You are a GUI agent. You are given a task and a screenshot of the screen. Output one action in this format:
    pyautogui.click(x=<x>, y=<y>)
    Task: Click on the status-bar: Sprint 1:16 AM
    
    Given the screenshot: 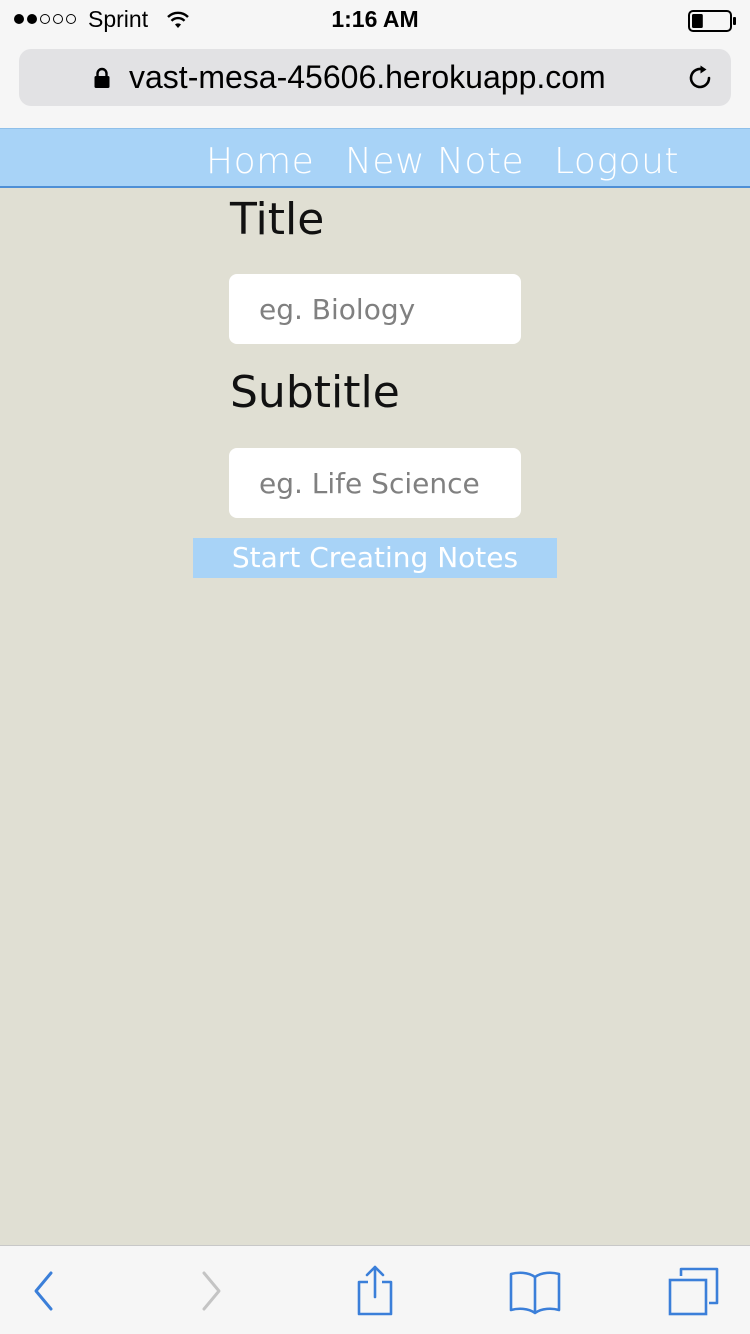 What is the action you would take?
    pyautogui.click(x=375, y=20)
    